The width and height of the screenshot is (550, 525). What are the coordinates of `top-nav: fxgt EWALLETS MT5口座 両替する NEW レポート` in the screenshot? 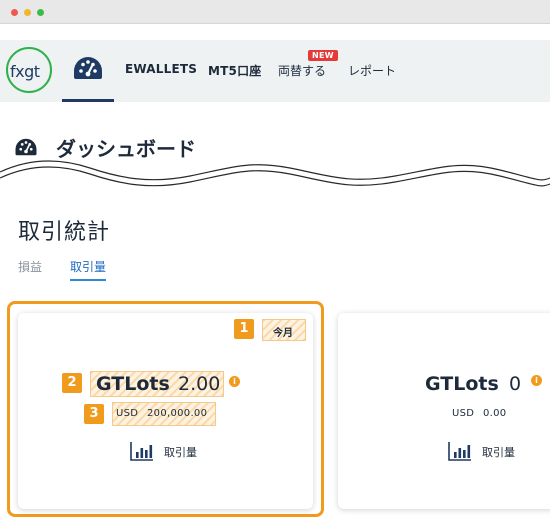 It's located at (275, 71).